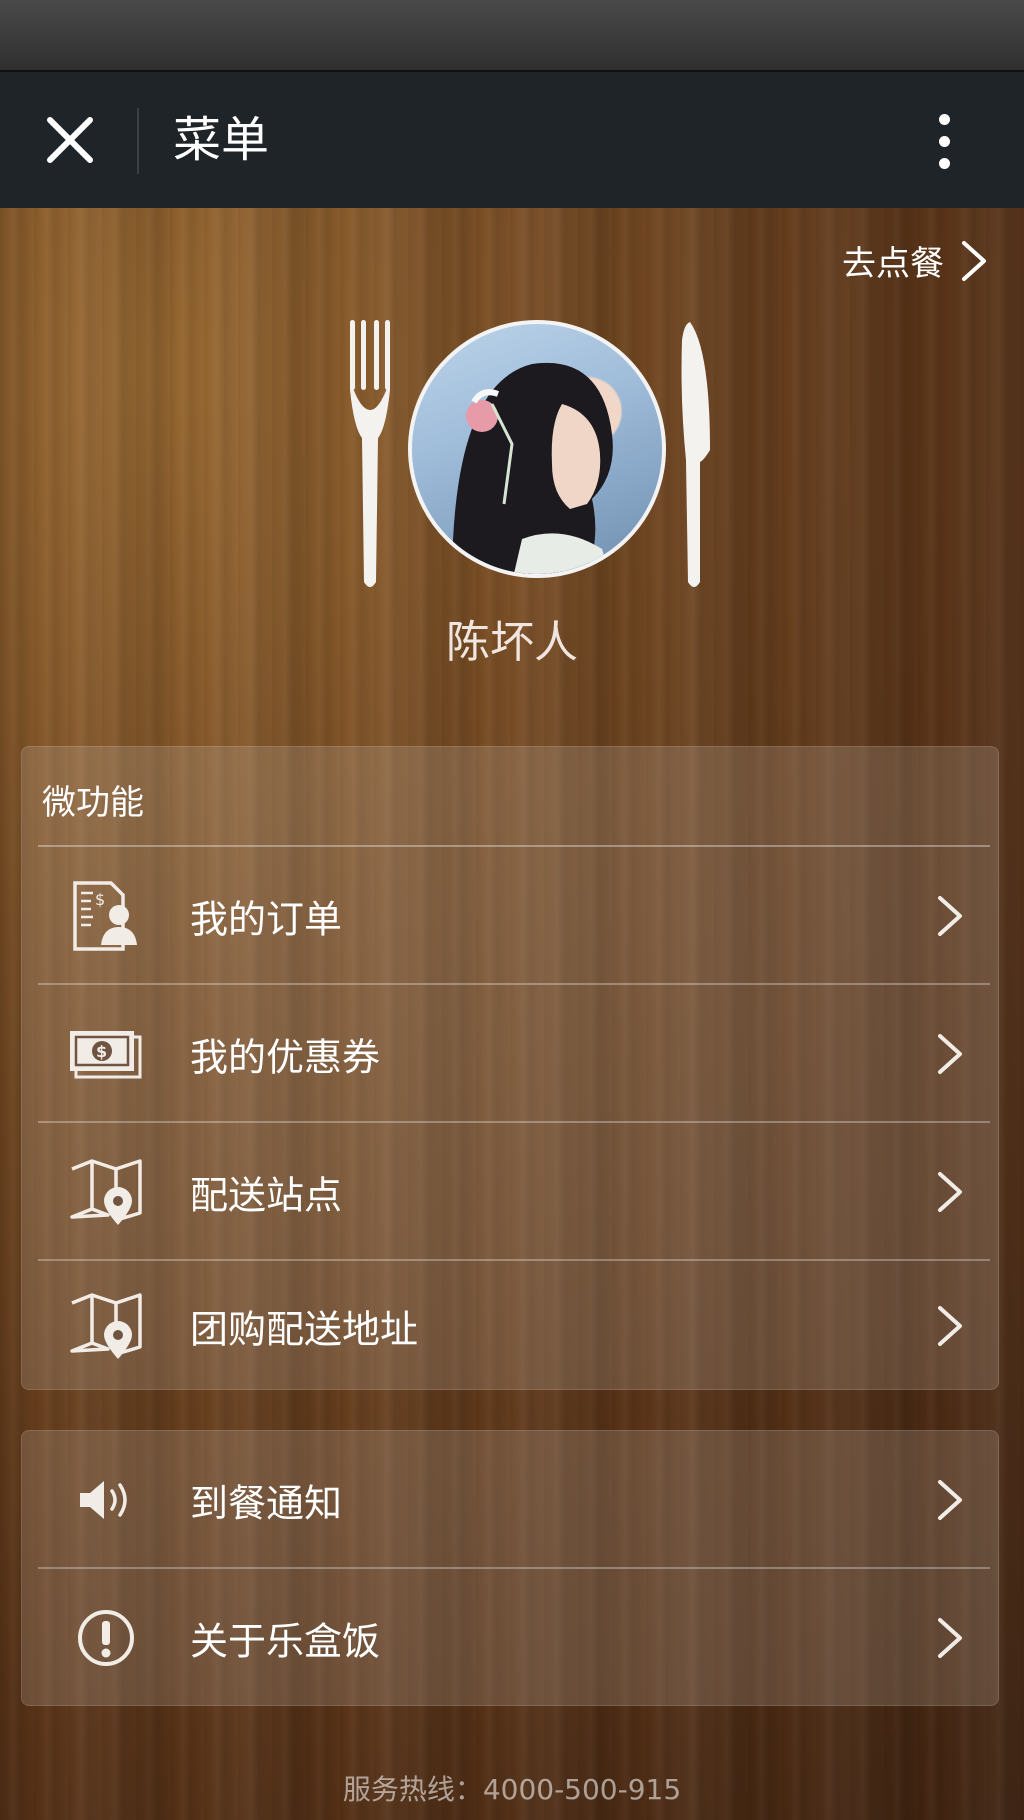 The height and width of the screenshot is (1820, 1024). Describe the element at coordinates (893, 264) in the screenshot. I see `go-order-label: 去点餐` at that location.